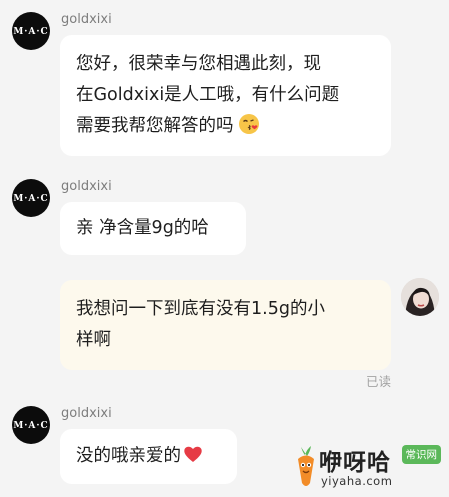  Describe the element at coordinates (379, 381) in the screenshot. I see `read-status: 已读` at that location.